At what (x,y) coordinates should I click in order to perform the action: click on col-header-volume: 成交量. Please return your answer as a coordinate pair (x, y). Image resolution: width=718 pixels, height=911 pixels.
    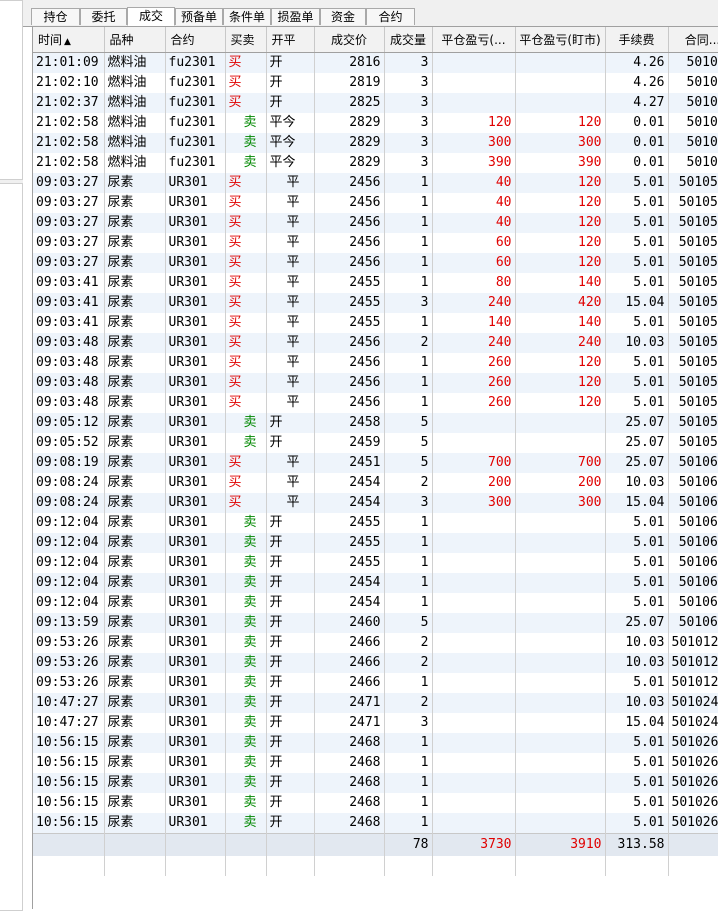
    Looking at the image, I should click on (408, 40).